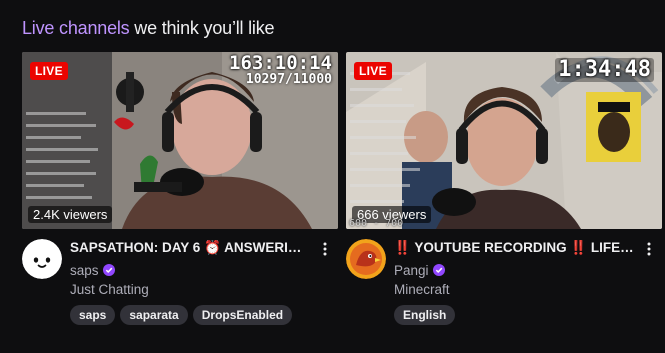 The height and width of the screenshot is (353, 665). What do you see at coordinates (70, 214) in the screenshot?
I see `viewer-count: 2.4K viewers` at bounding box center [70, 214].